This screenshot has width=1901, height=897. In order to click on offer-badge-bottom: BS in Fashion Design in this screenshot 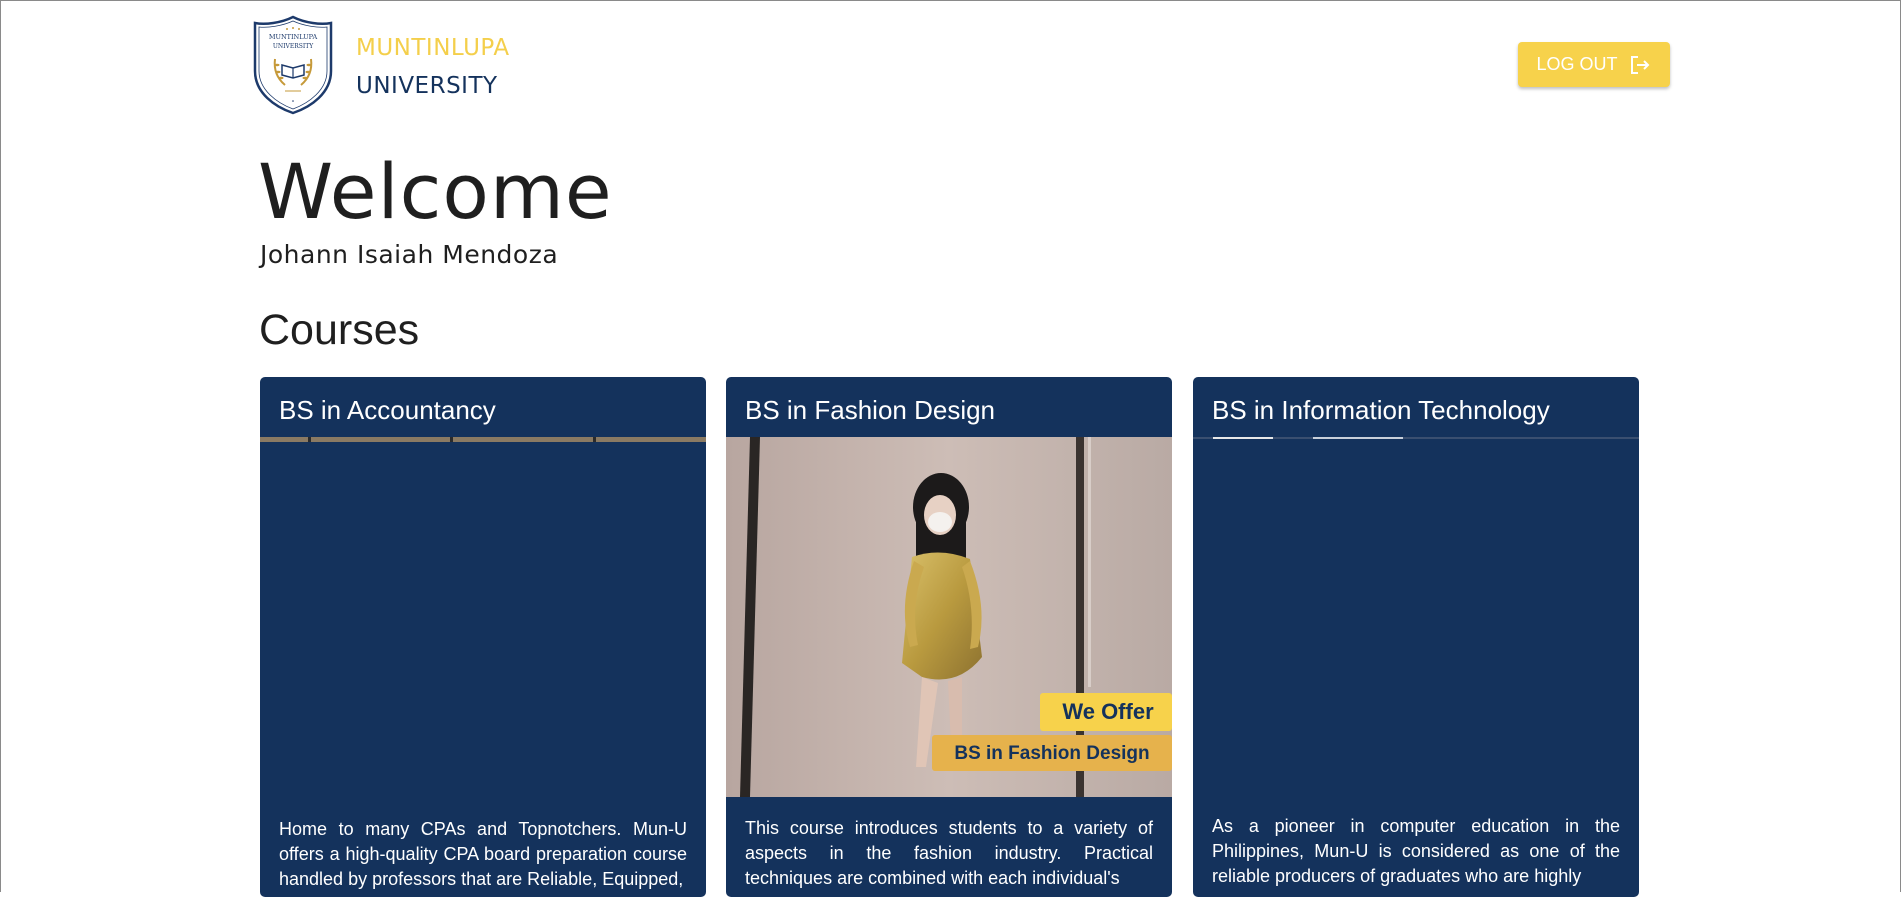, I will do `click(1051, 753)`.